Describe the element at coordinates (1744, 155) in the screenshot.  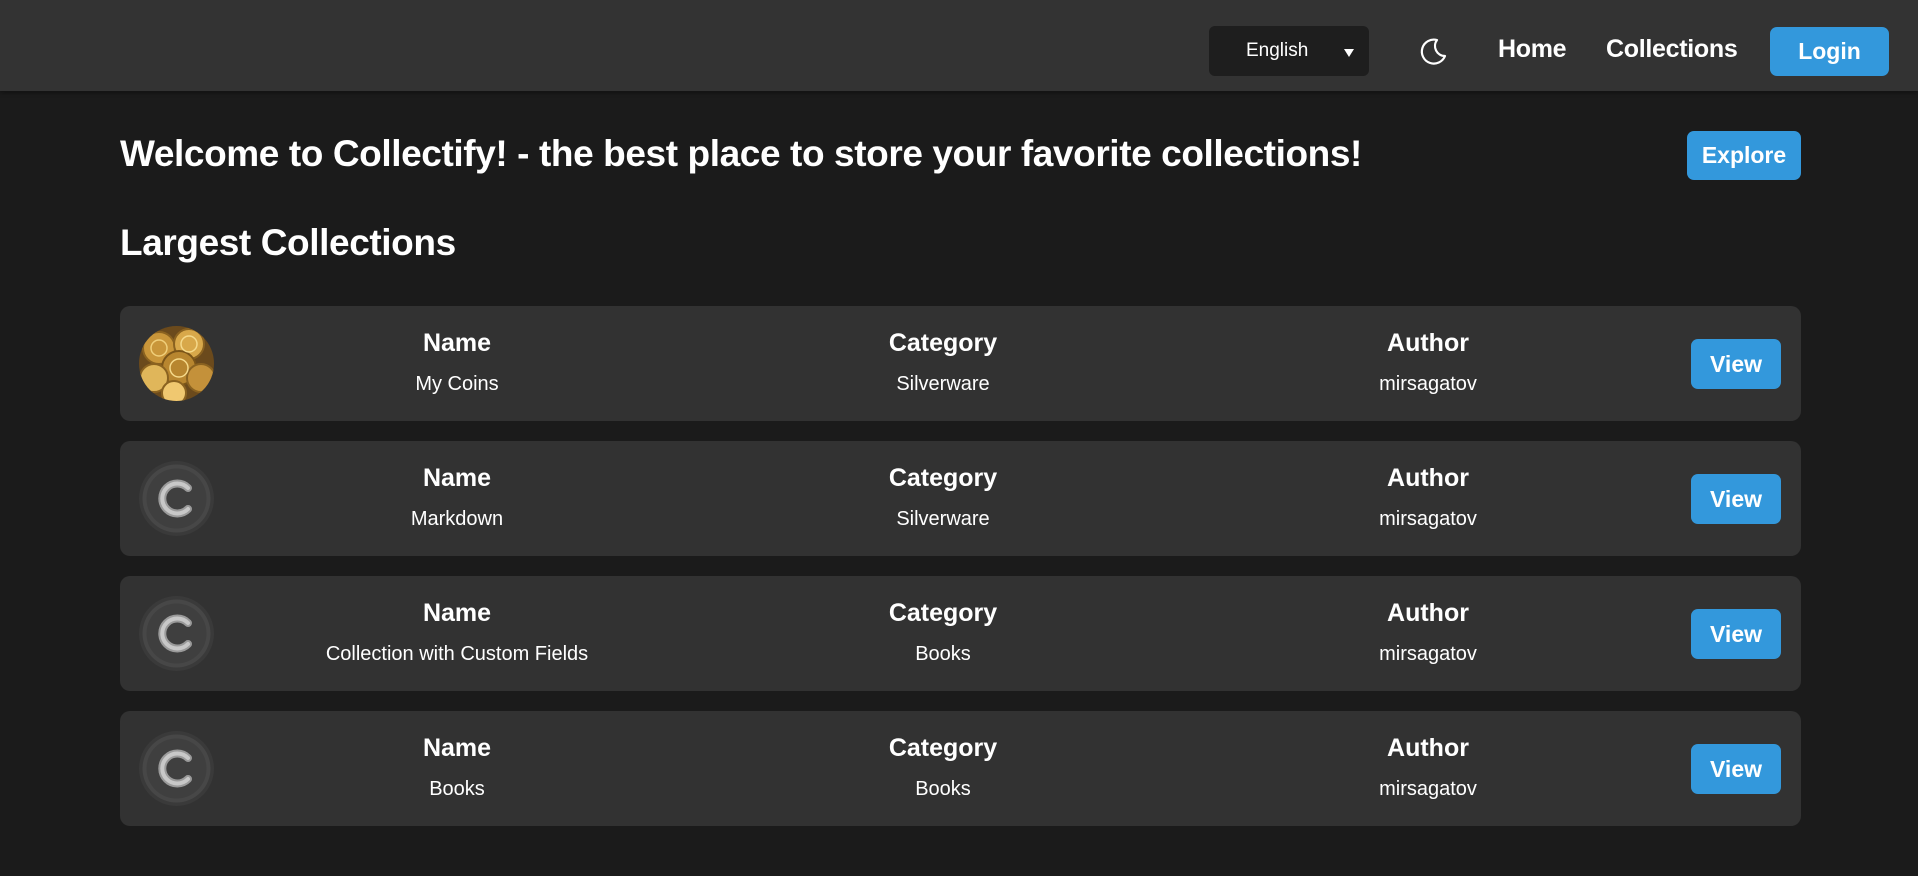
I see `explore-button: Explore` at that location.